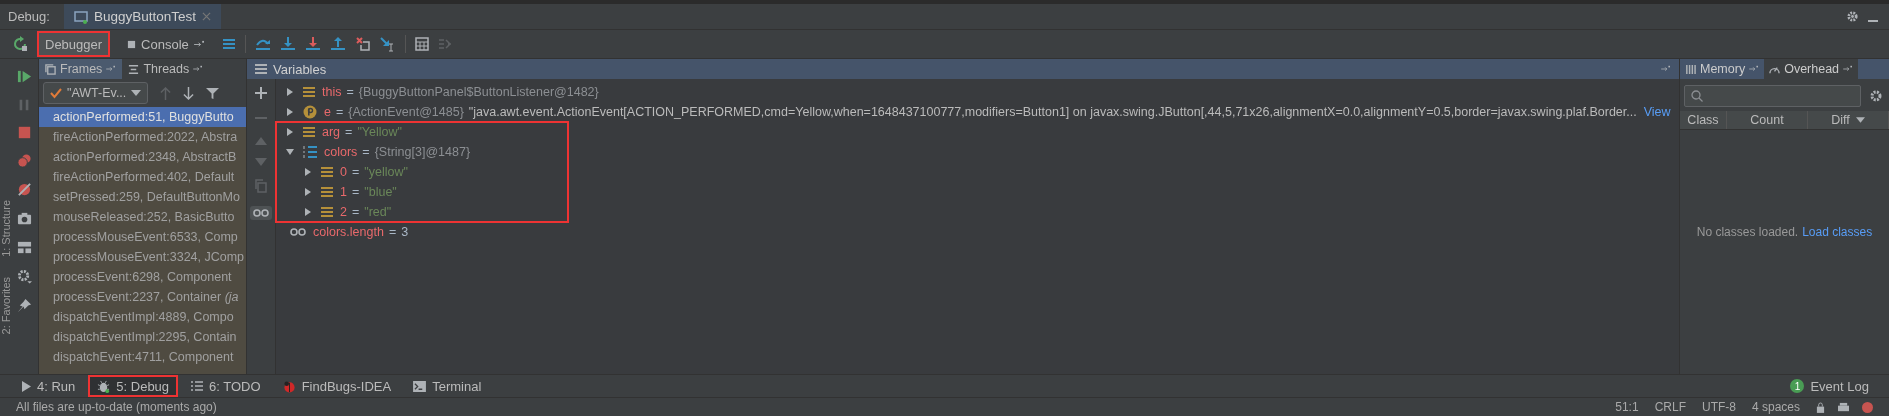 Image resolution: width=1889 pixels, height=416 pixels. Describe the element at coordinates (1627, 407) in the screenshot. I see `status-item: 51:1` at that location.